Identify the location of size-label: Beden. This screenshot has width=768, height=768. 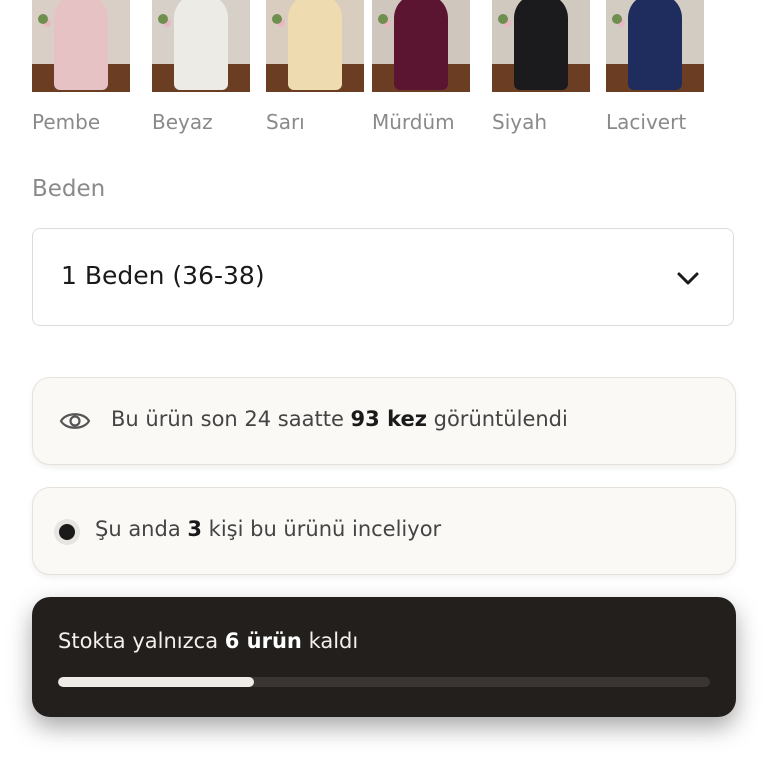
(69, 189).